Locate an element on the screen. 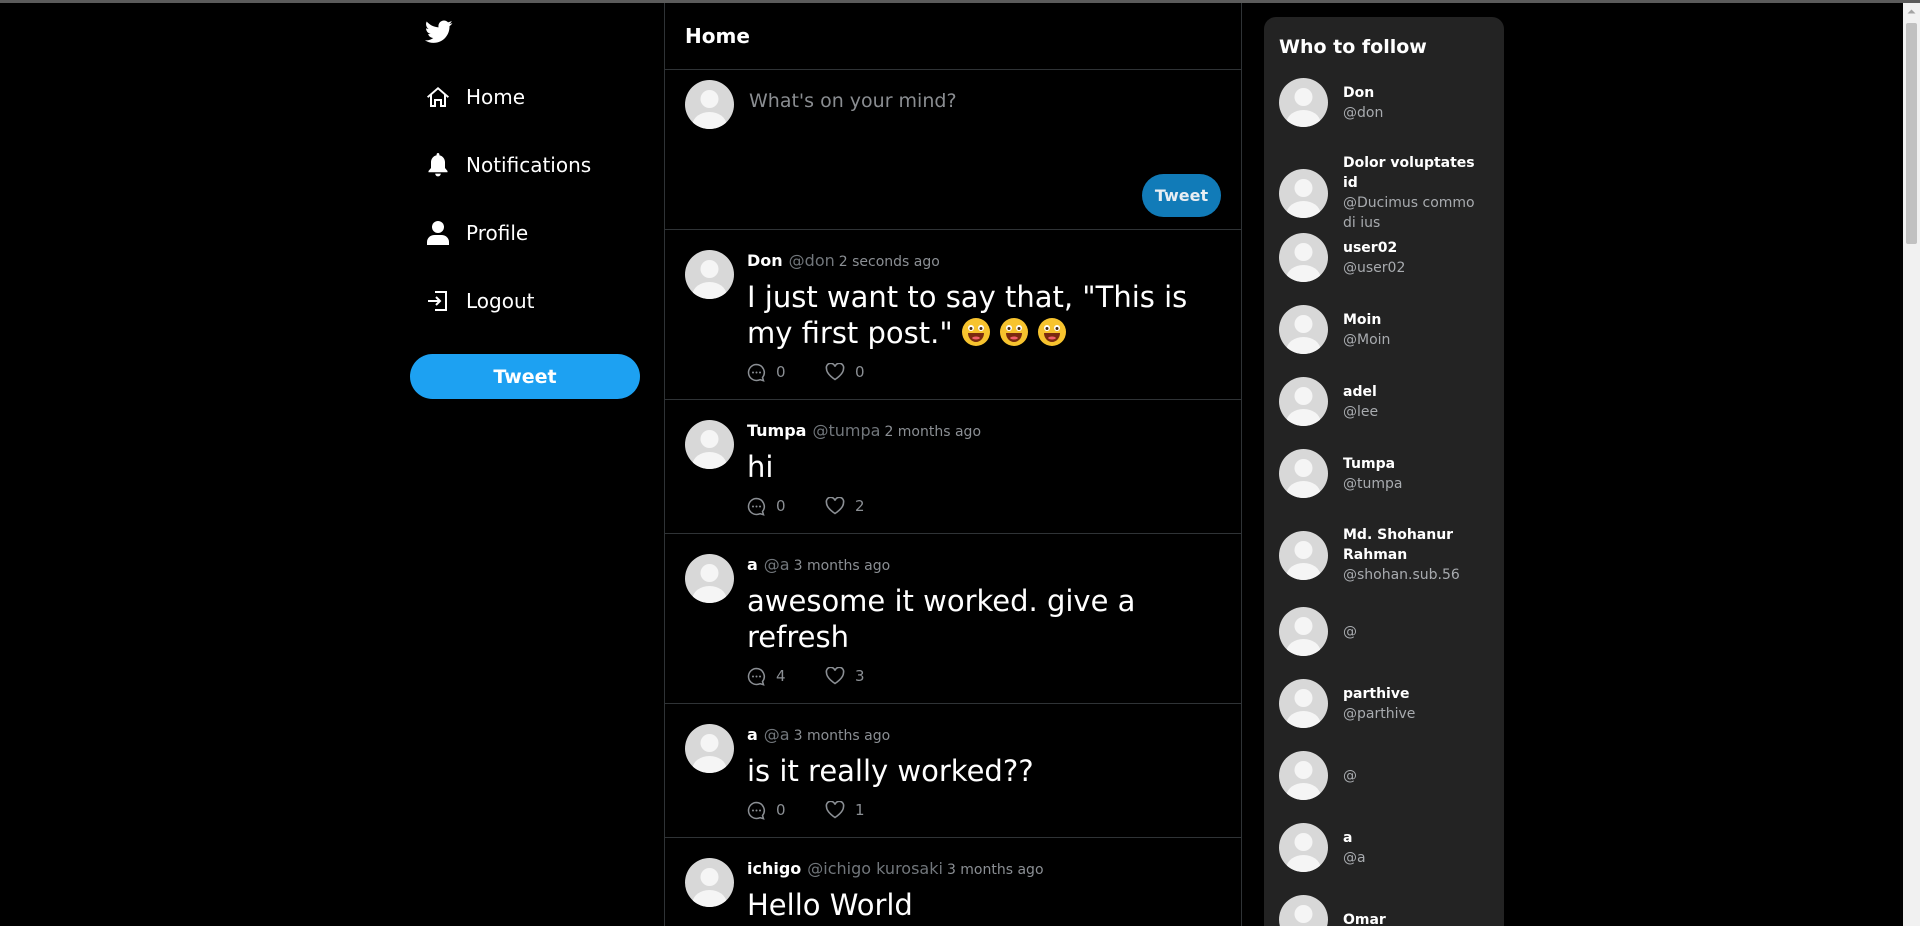 Image resolution: width=1920 pixels, height=926 pixels. follow-suggestion: Omar is located at coordinates (1387, 910).